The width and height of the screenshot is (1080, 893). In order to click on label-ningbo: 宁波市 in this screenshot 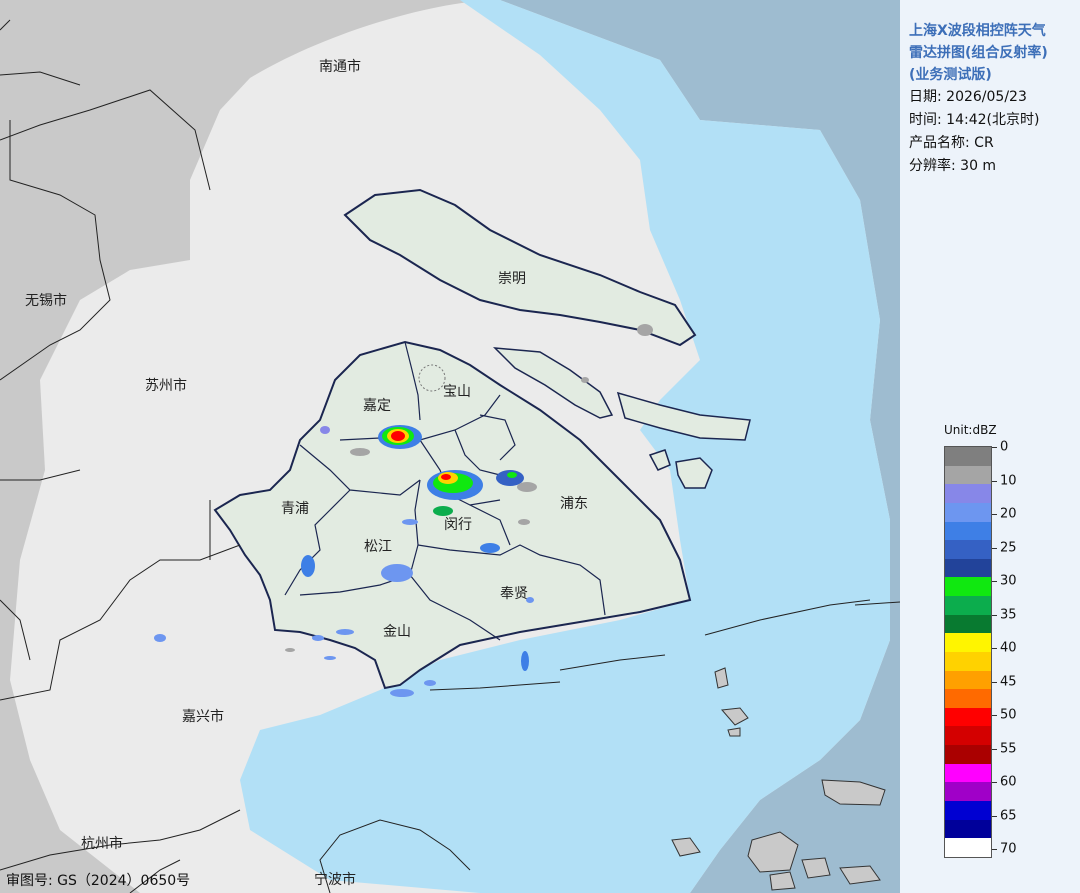, I will do `click(335, 880)`.